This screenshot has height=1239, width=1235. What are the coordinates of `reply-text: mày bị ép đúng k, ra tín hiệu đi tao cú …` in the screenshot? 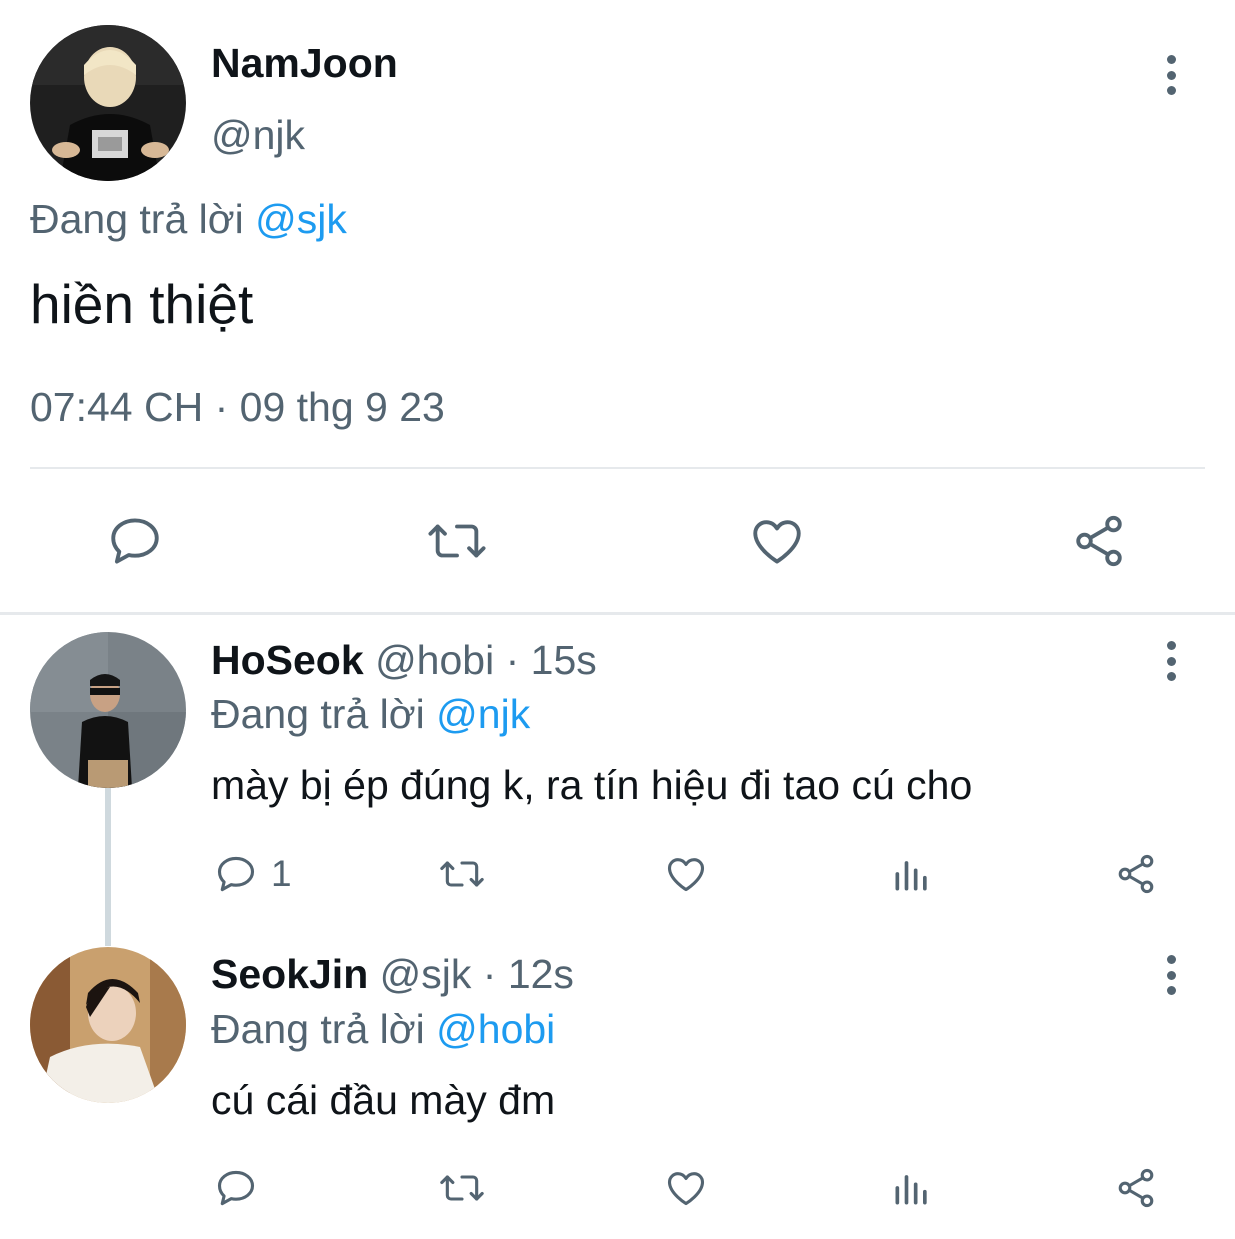 It's located at (592, 785).